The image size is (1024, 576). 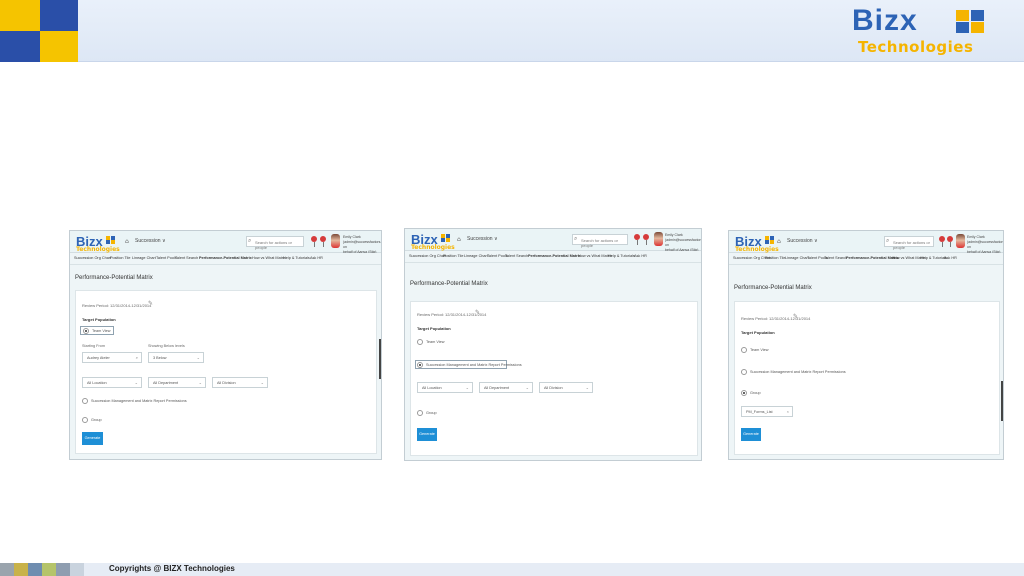 What do you see at coordinates (971, 22) in the screenshot?
I see `brand-grid-icon` at bounding box center [971, 22].